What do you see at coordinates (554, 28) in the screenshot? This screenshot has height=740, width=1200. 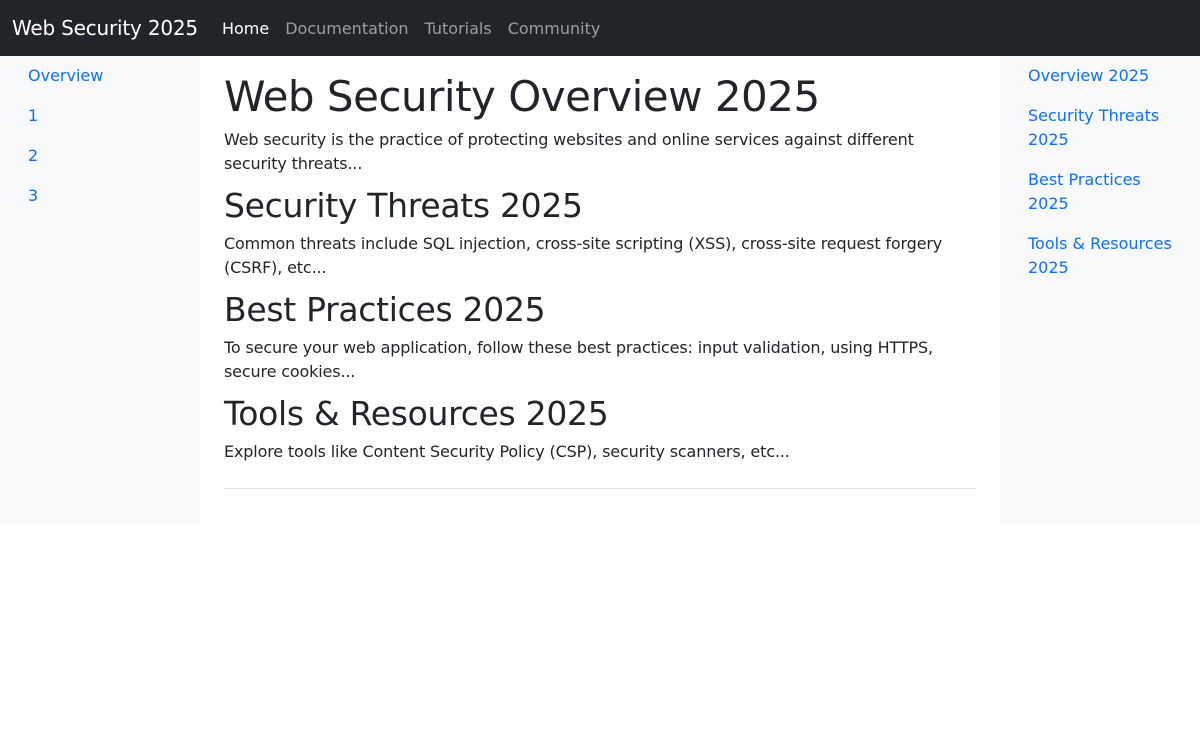 I see `nav-link-community: Community` at bounding box center [554, 28].